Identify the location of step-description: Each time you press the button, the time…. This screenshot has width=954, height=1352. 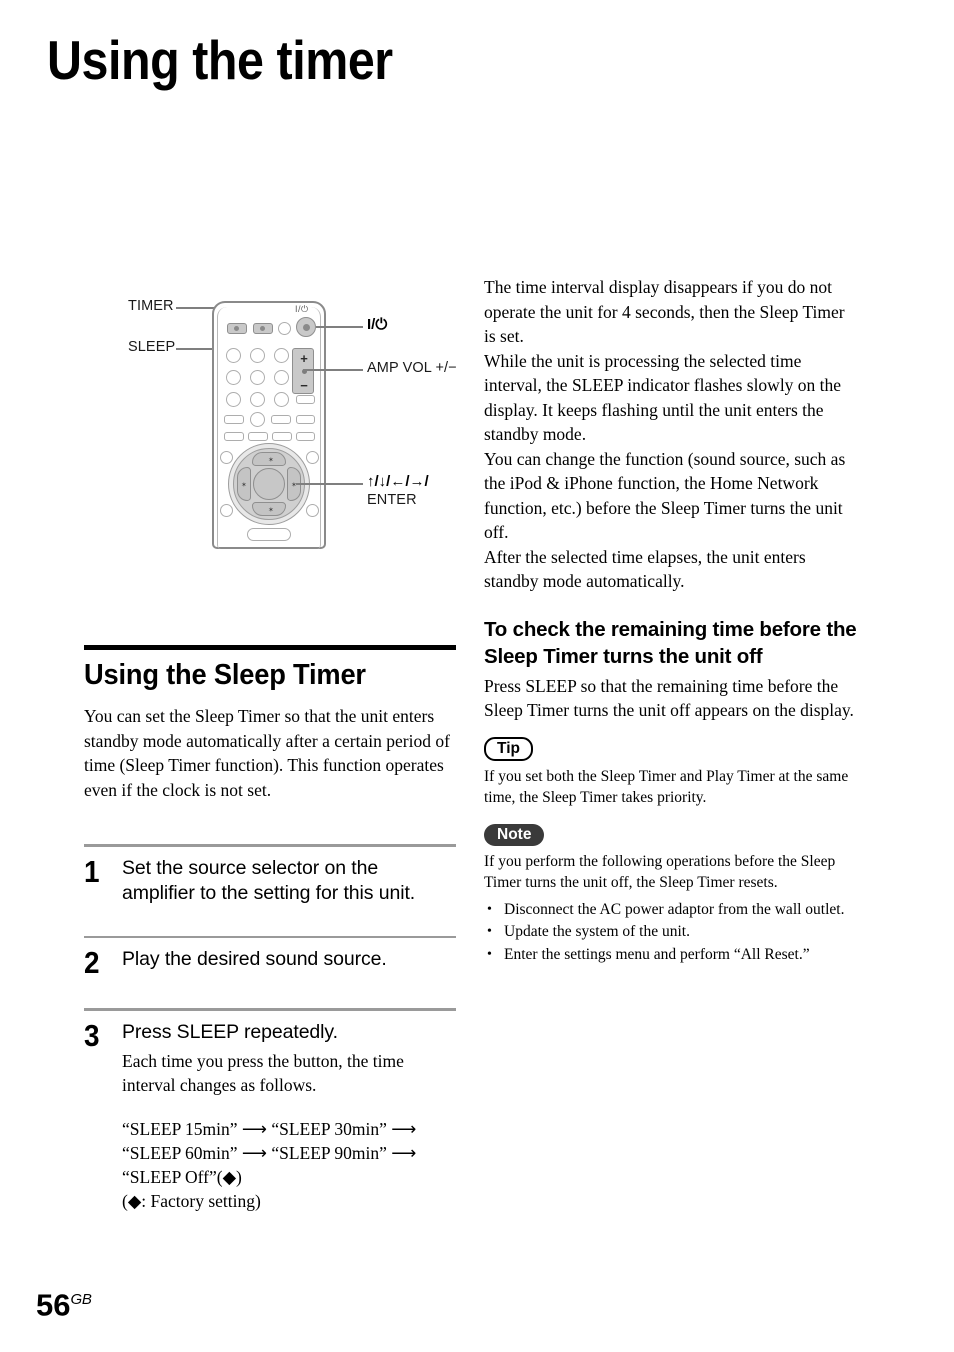
(263, 1072).